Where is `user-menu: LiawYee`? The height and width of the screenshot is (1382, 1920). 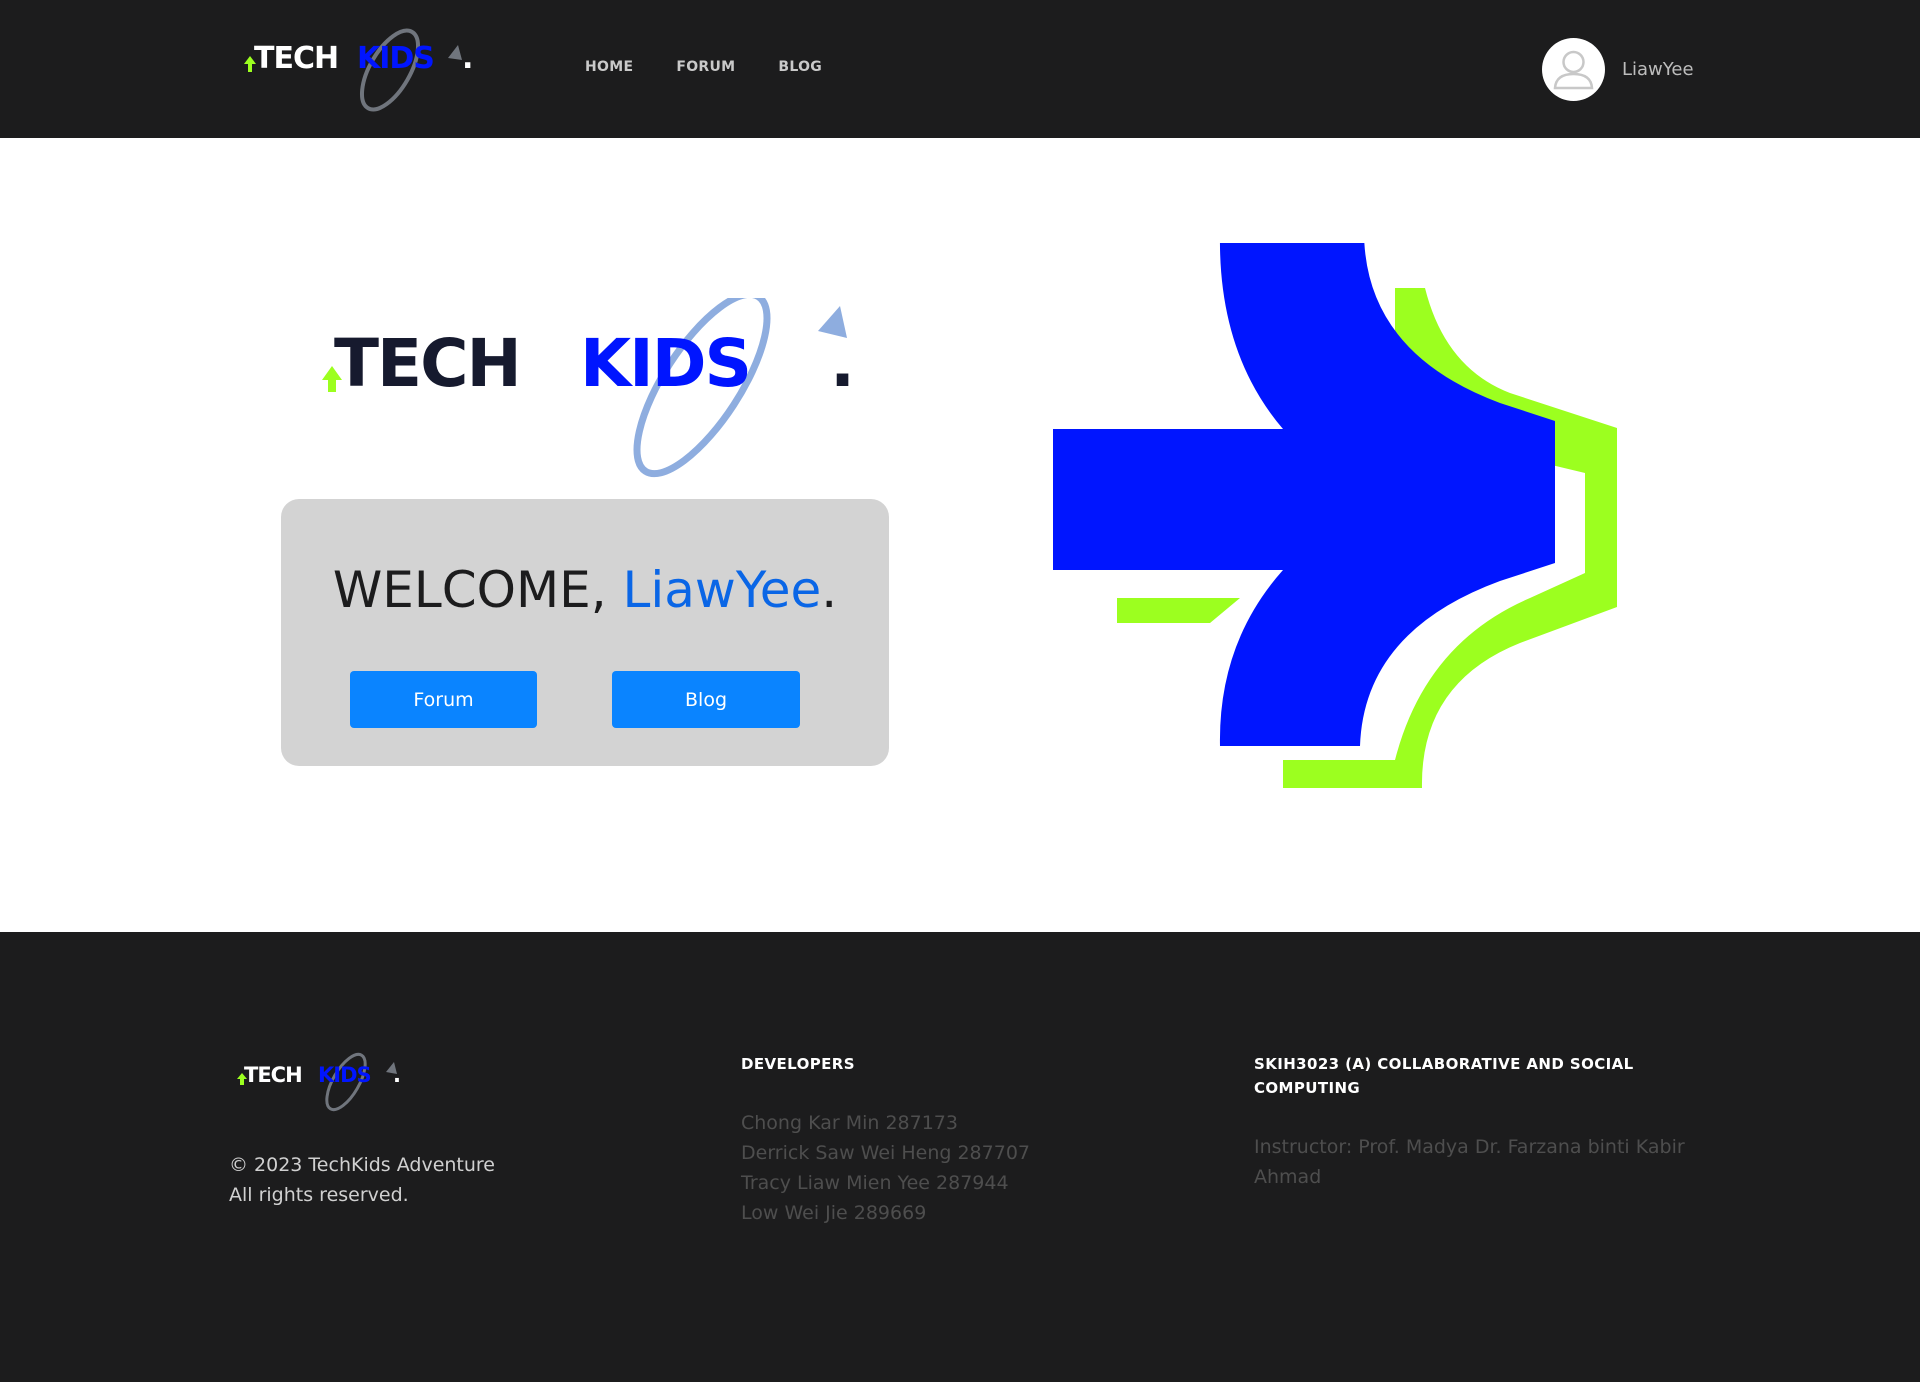 user-menu: LiawYee is located at coordinates (1618, 69).